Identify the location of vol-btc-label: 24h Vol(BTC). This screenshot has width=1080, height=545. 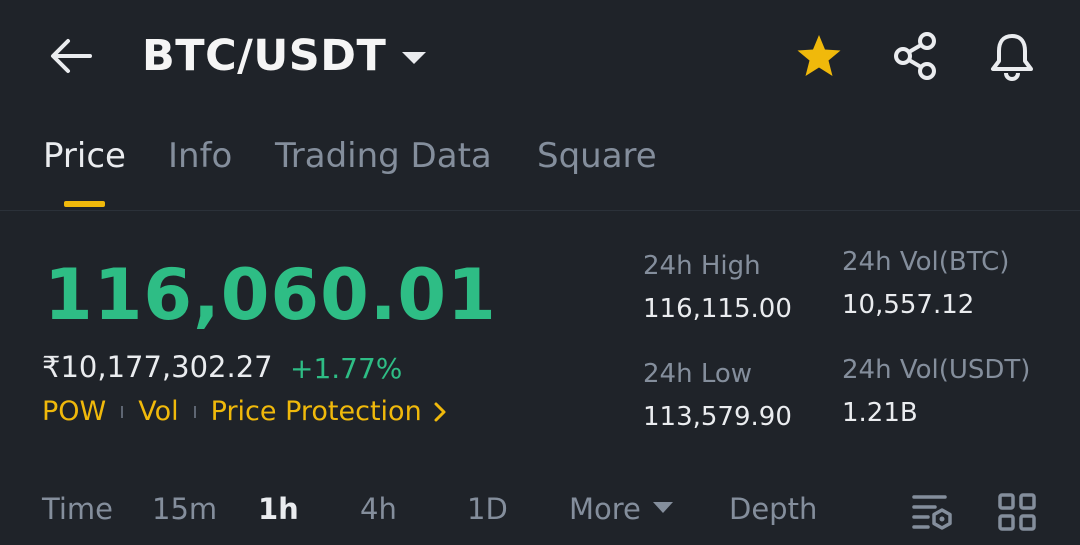
(926, 262).